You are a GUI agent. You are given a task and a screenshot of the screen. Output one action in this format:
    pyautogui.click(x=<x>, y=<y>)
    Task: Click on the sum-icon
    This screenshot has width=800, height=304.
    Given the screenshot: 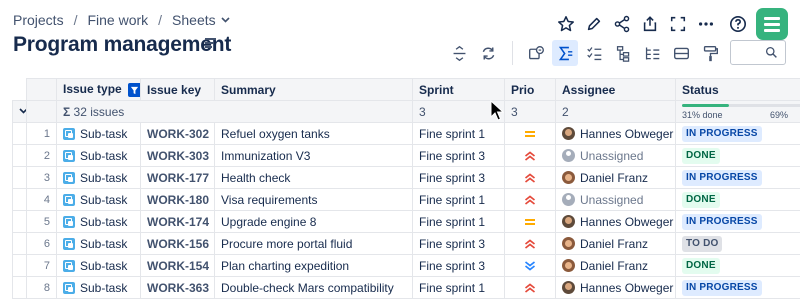 What is the action you would take?
    pyautogui.click(x=565, y=53)
    